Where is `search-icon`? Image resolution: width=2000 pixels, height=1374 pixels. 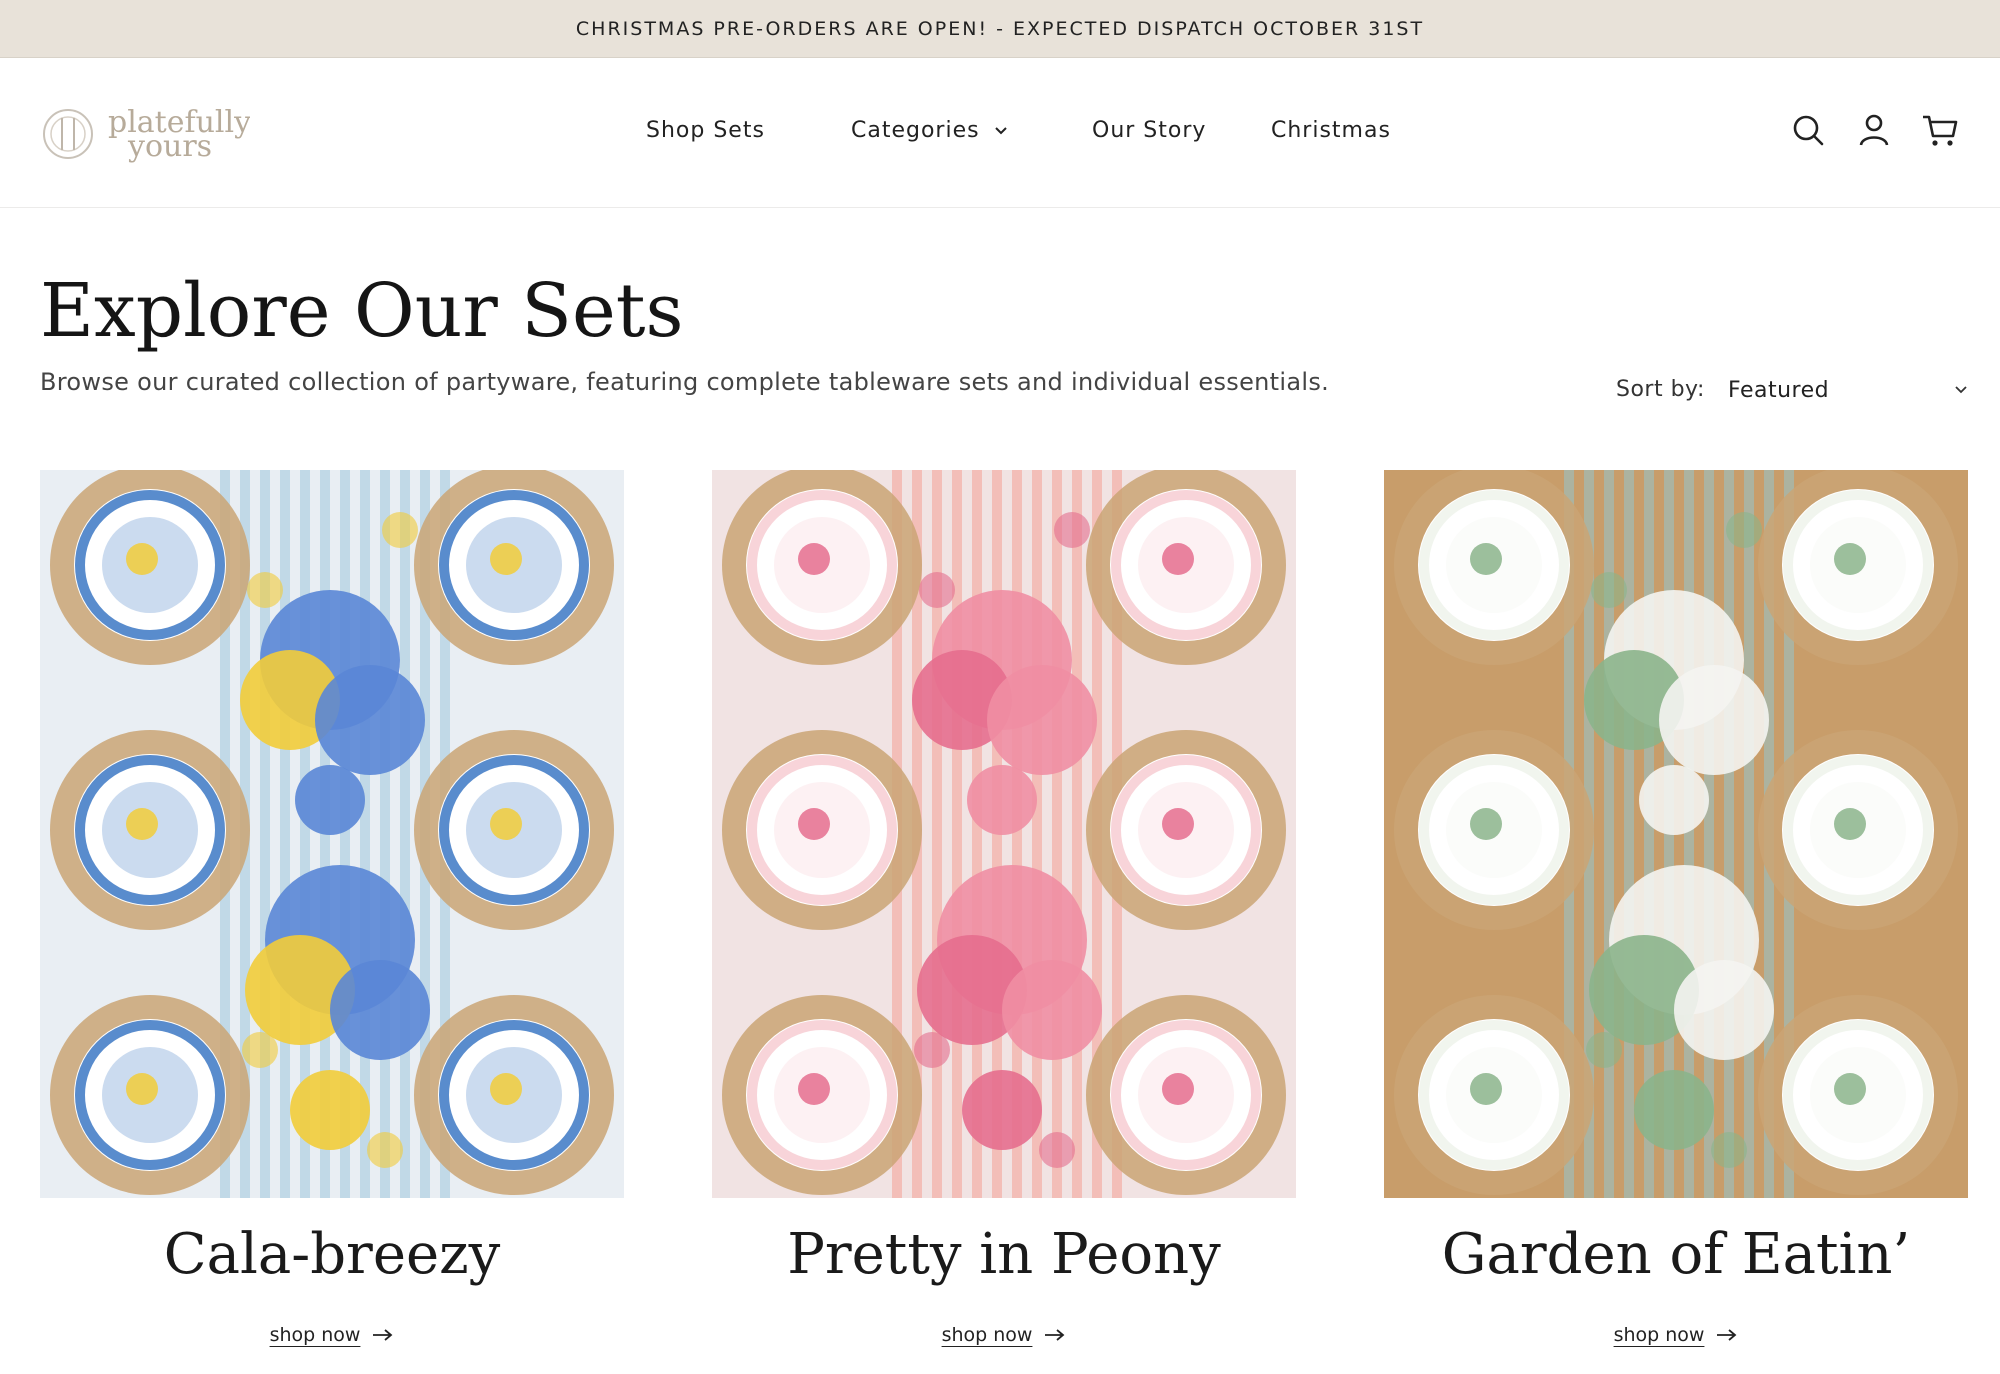
search-icon is located at coordinates (1808, 130).